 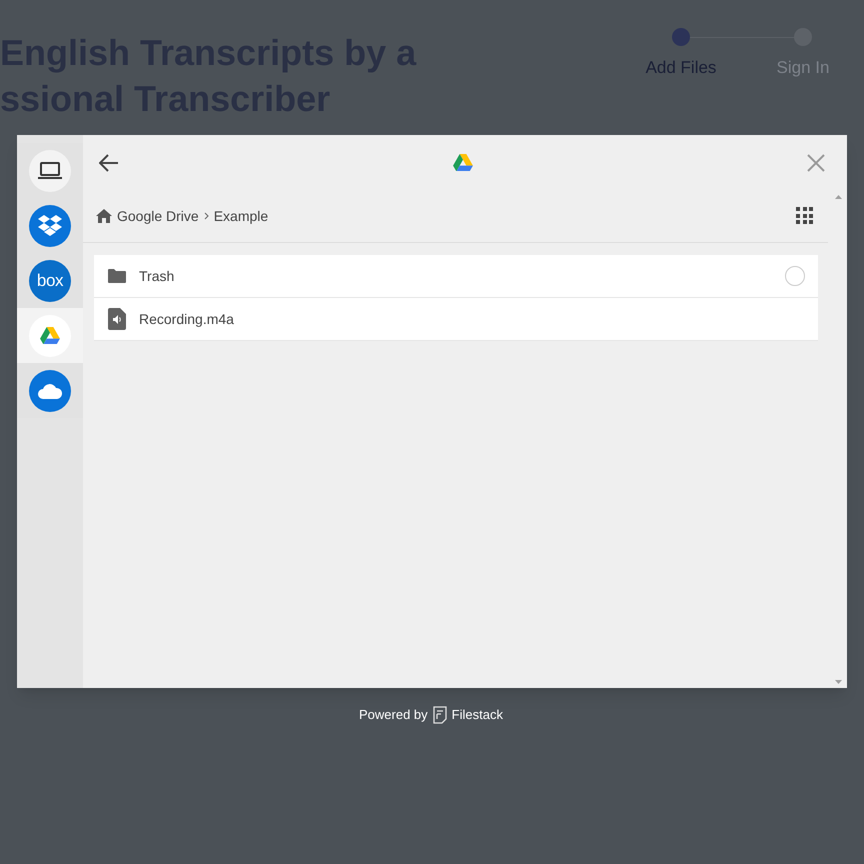 What do you see at coordinates (50, 225) in the screenshot?
I see `open-box-icon` at bounding box center [50, 225].